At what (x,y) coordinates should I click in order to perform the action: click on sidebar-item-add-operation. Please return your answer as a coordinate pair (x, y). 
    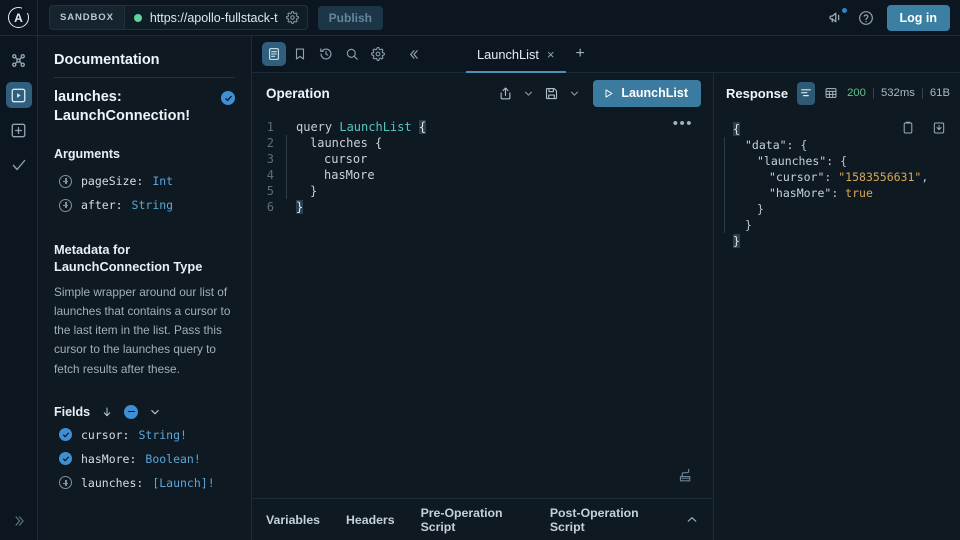
    Looking at the image, I should click on (19, 130).